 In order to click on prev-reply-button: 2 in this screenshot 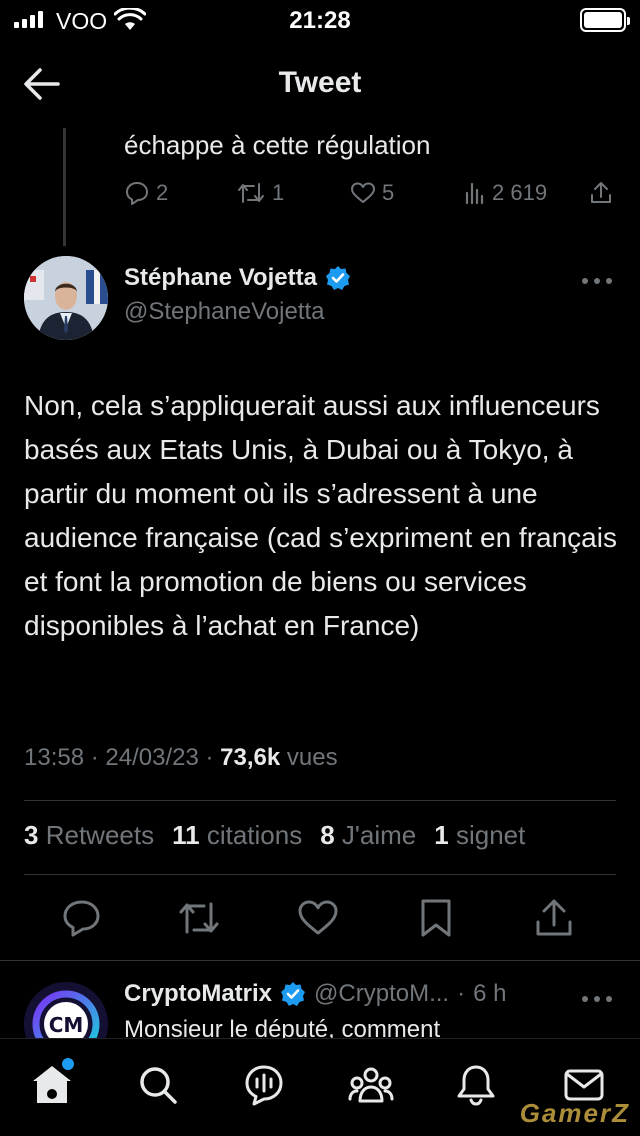, I will do `click(146, 193)`.